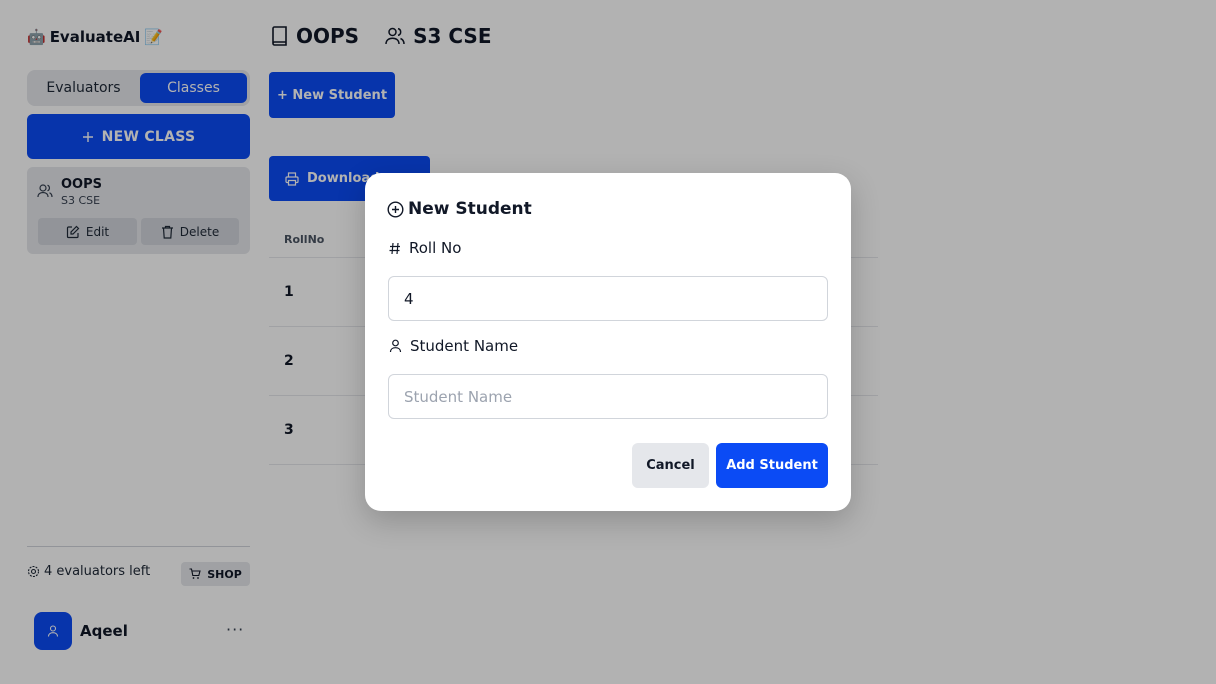 The width and height of the screenshot is (1216, 684). I want to click on roll-no-input, so click(608, 298).